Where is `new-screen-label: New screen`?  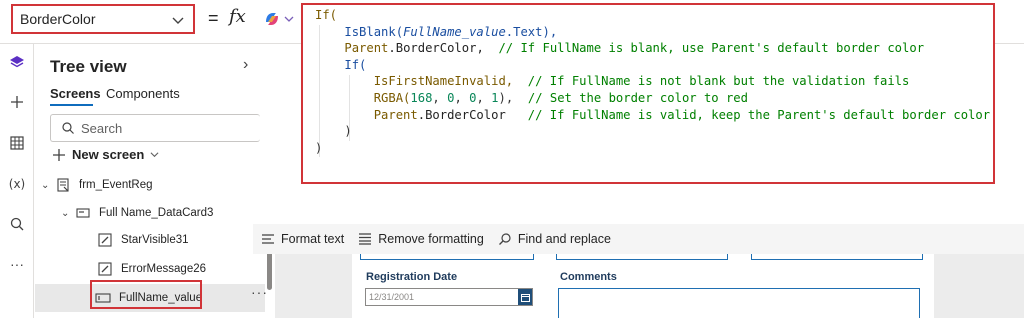 new-screen-label: New screen is located at coordinates (108, 154).